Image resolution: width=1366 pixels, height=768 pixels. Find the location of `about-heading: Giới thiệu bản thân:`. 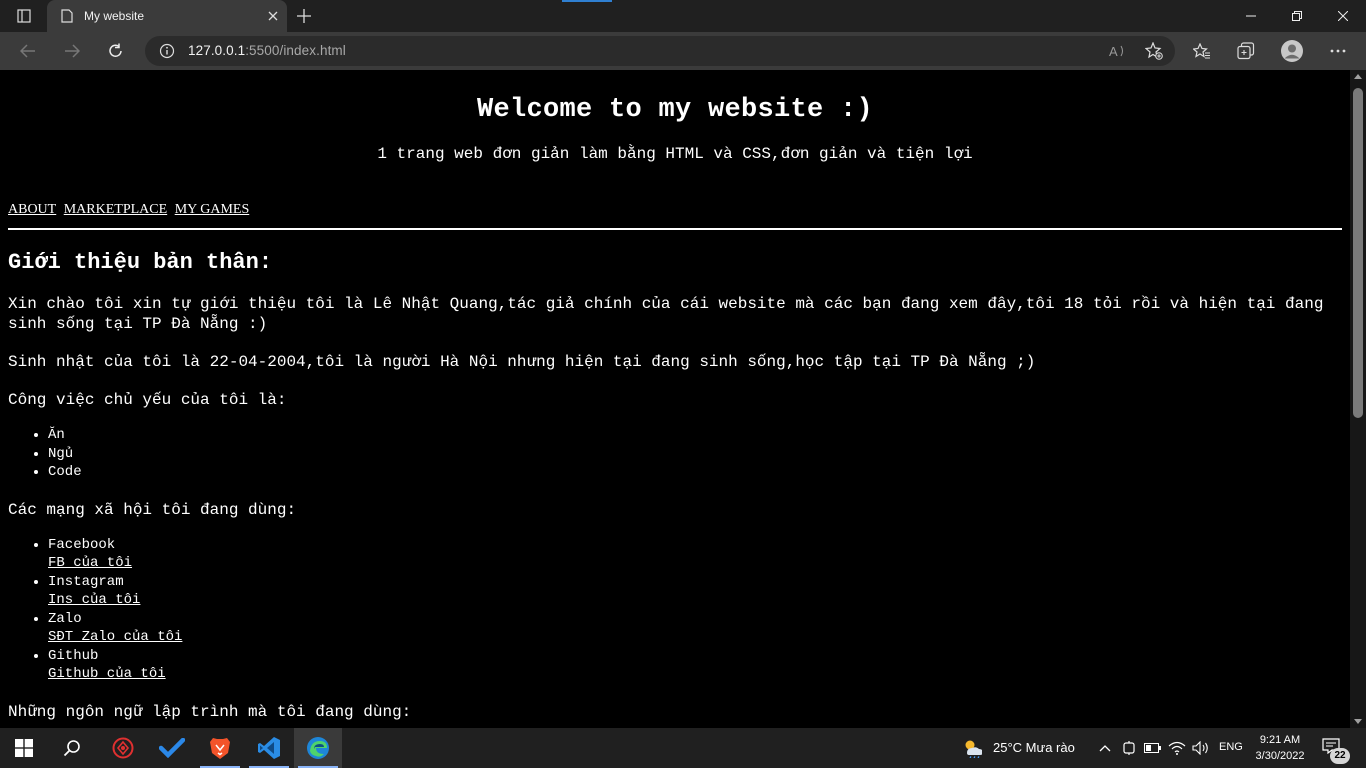

about-heading: Giới thiệu bản thân: is located at coordinates (140, 262).